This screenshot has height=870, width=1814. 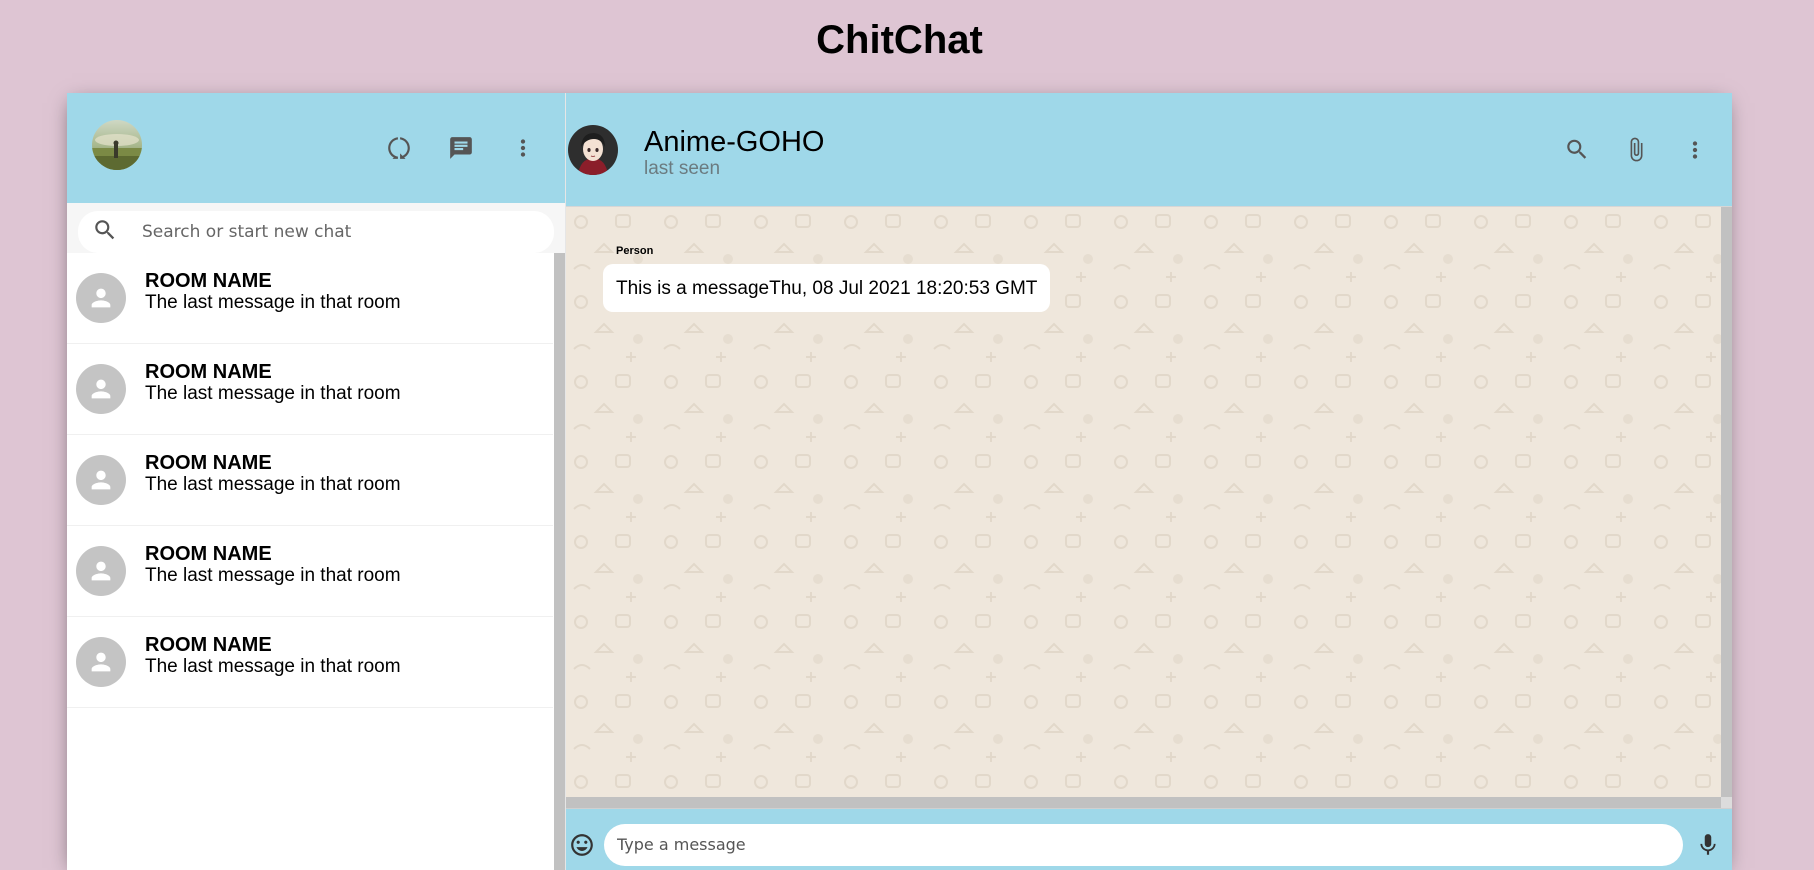 I want to click on app-title: ChitChat, so click(x=899, y=40).